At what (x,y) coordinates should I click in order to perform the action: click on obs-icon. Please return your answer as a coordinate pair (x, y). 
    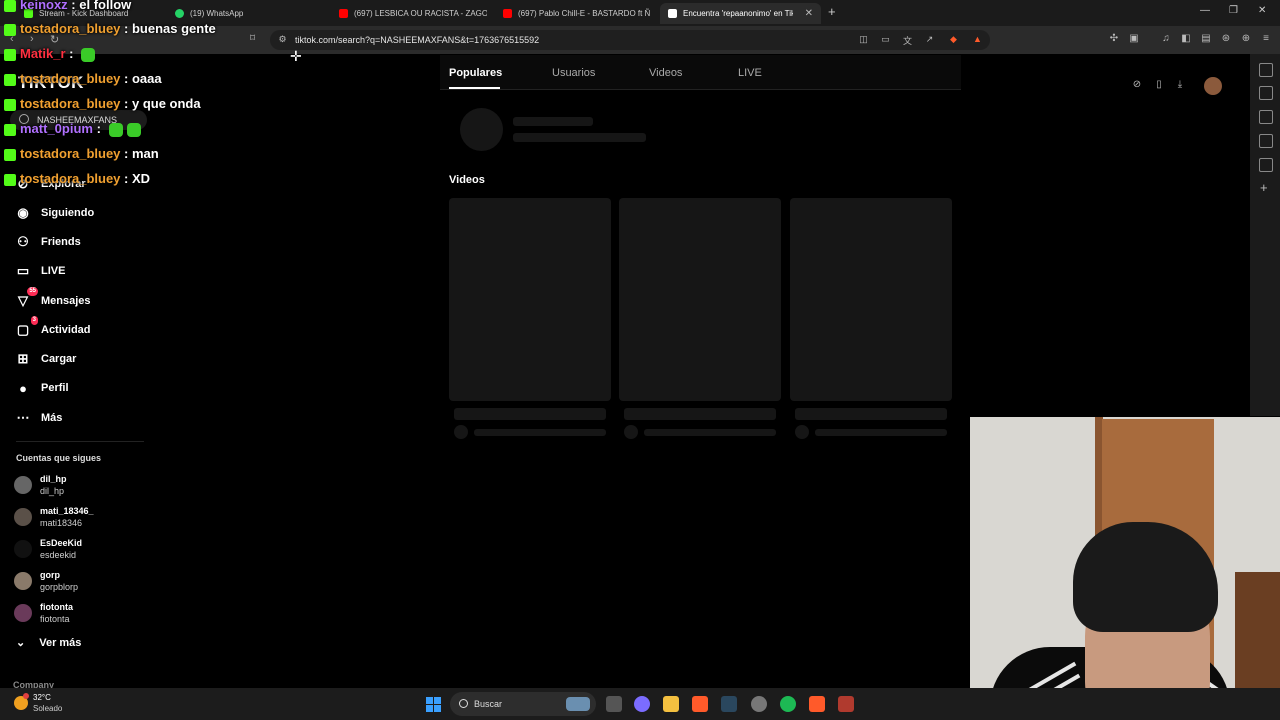
    Looking at the image, I should click on (759, 704).